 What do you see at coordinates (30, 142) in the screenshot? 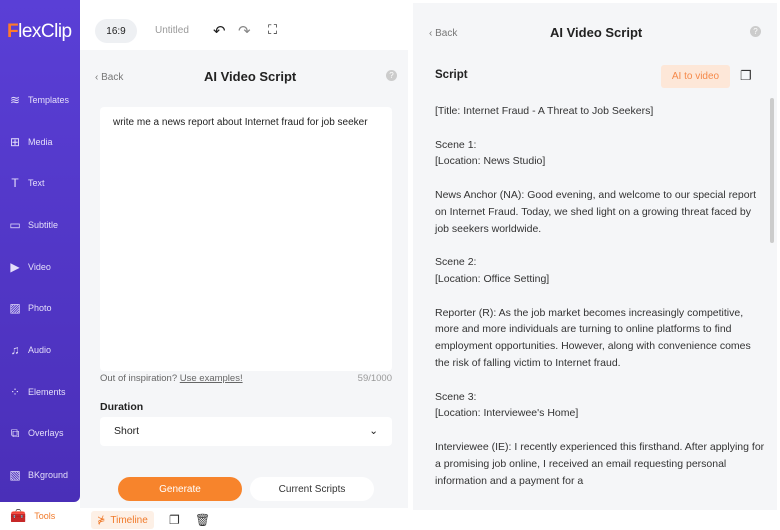
I see `sidebar-item-media: ⊞ Media` at bounding box center [30, 142].